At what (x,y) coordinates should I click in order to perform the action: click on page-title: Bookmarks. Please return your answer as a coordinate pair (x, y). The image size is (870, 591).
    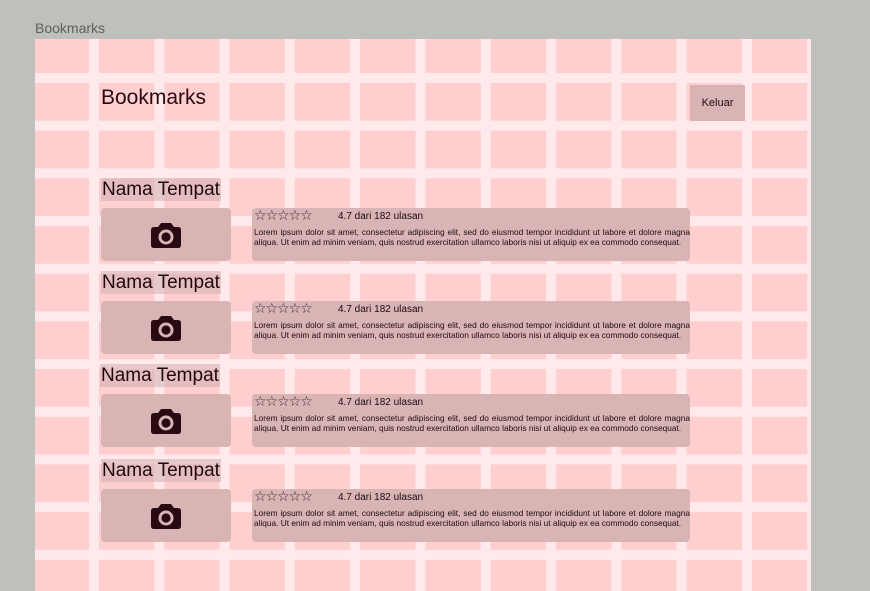
    Looking at the image, I should click on (154, 97).